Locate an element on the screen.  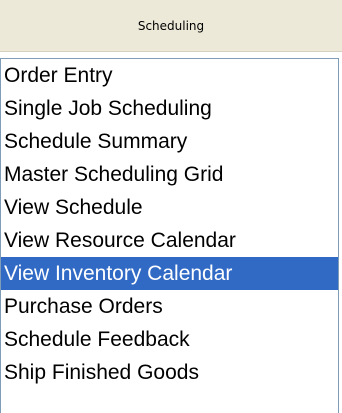
menu-item-purchase-orders: Purchase Orders is located at coordinates (169, 306).